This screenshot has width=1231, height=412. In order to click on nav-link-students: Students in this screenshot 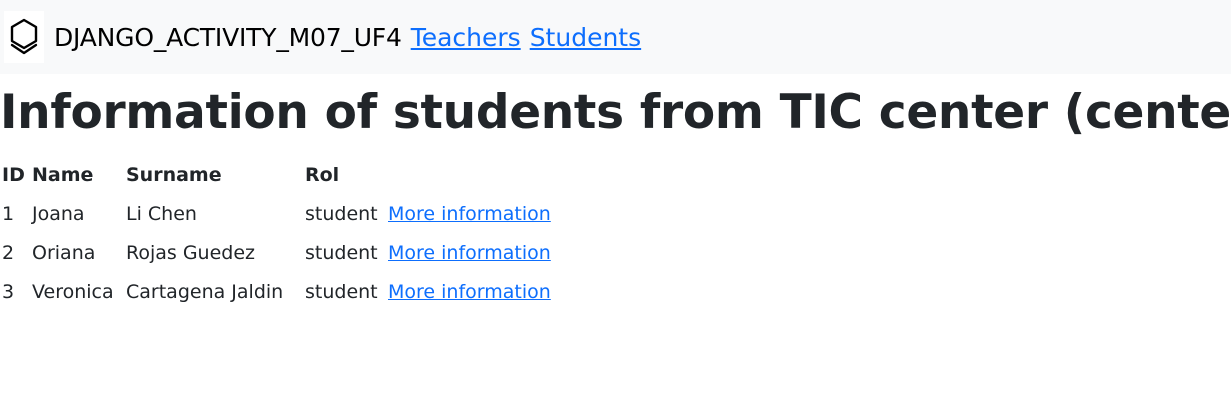, I will do `click(585, 37)`.